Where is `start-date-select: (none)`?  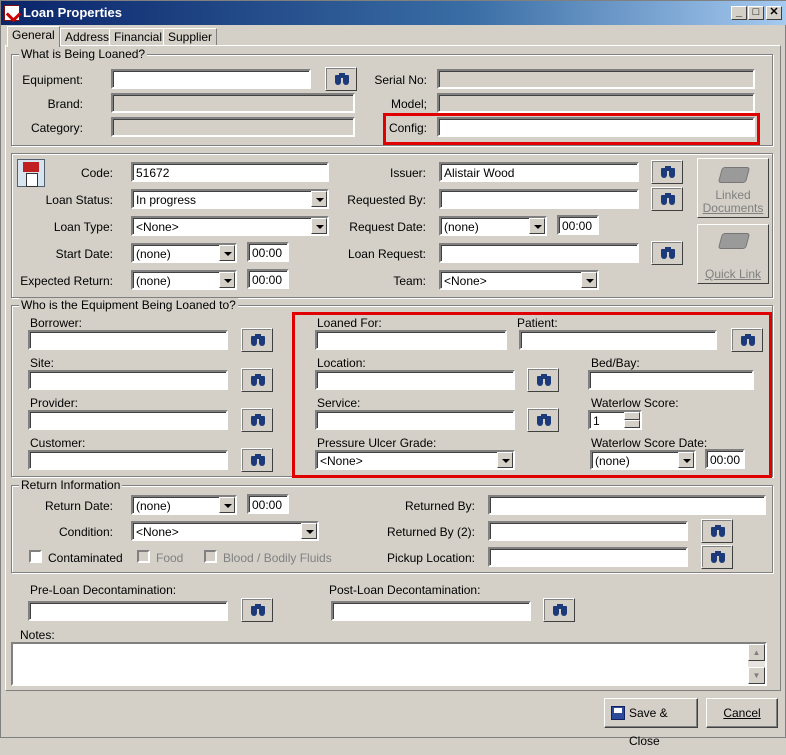
start-date-select: (none) is located at coordinates (184, 253).